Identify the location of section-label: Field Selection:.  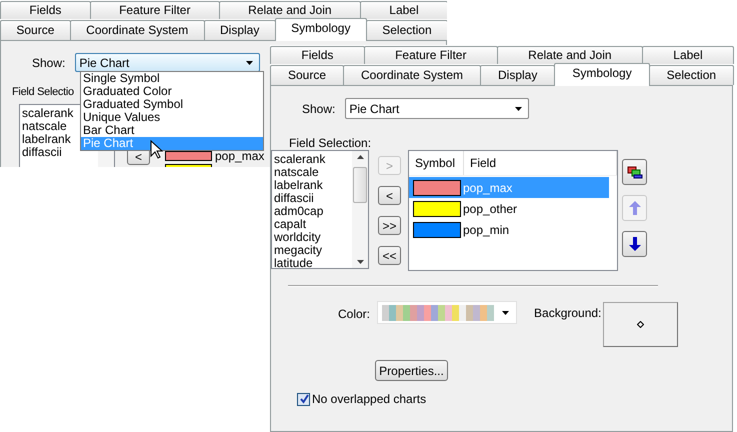
(330, 142).